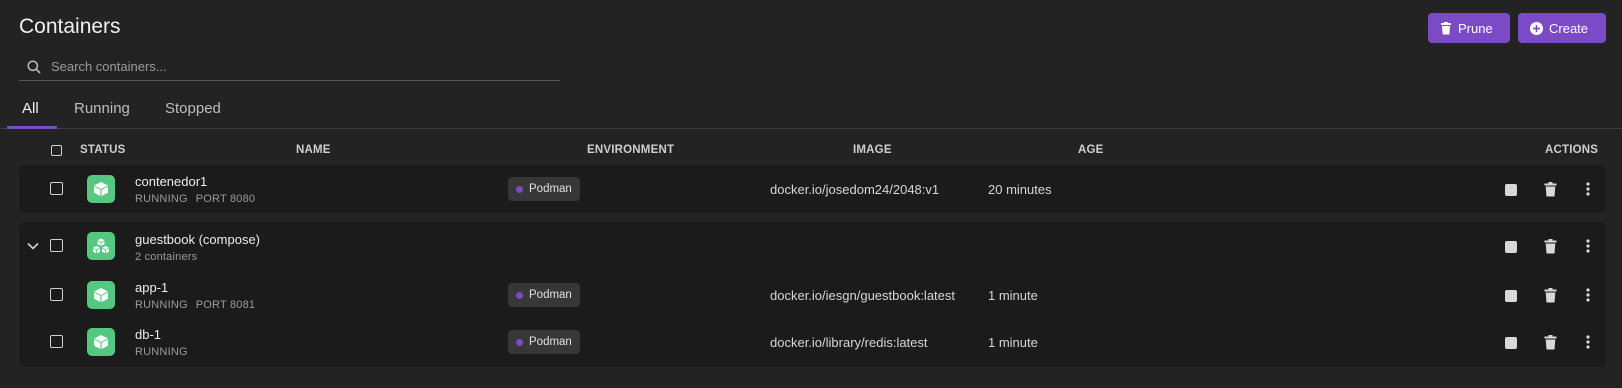  What do you see at coordinates (863, 295) in the screenshot?
I see `container-image: docker.io/iesgn/guestbook:latest` at bounding box center [863, 295].